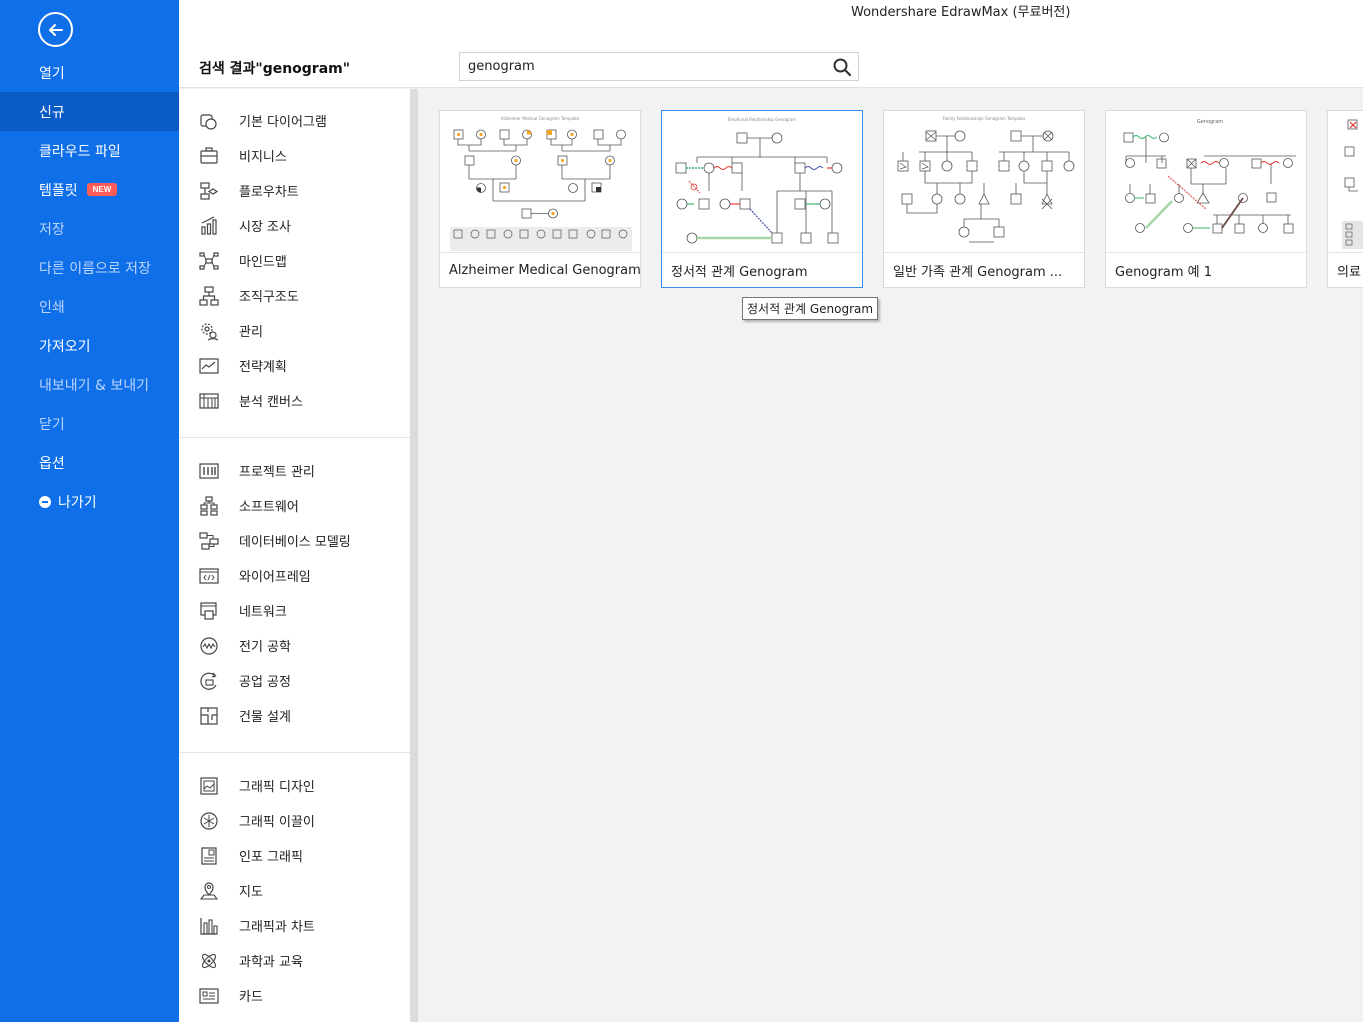  I want to click on flowchart-icon, so click(209, 191).